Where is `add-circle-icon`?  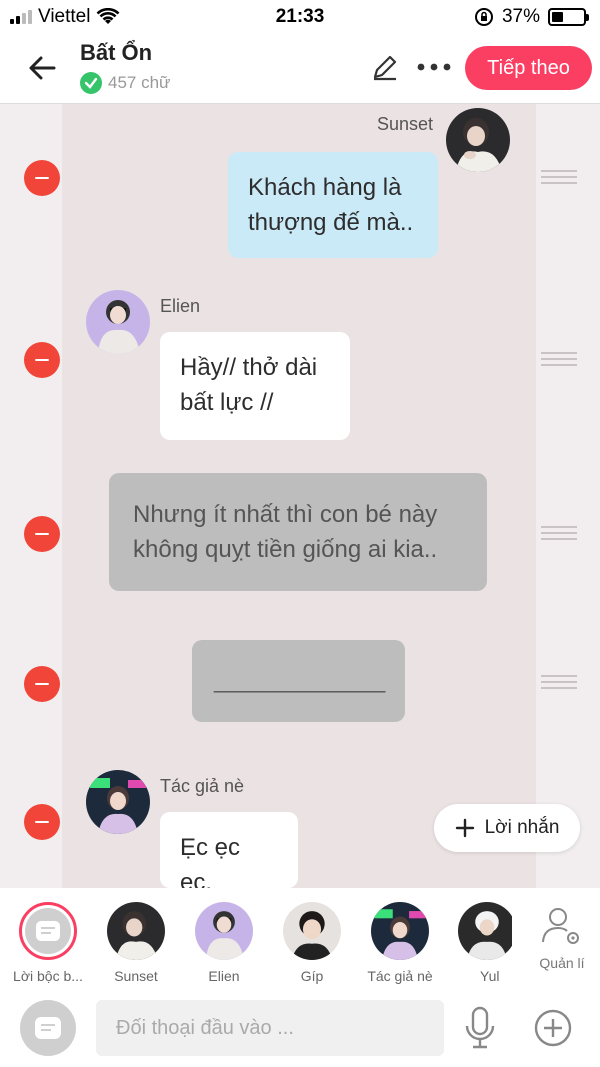
add-circle-icon is located at coordinates (553, 1028).